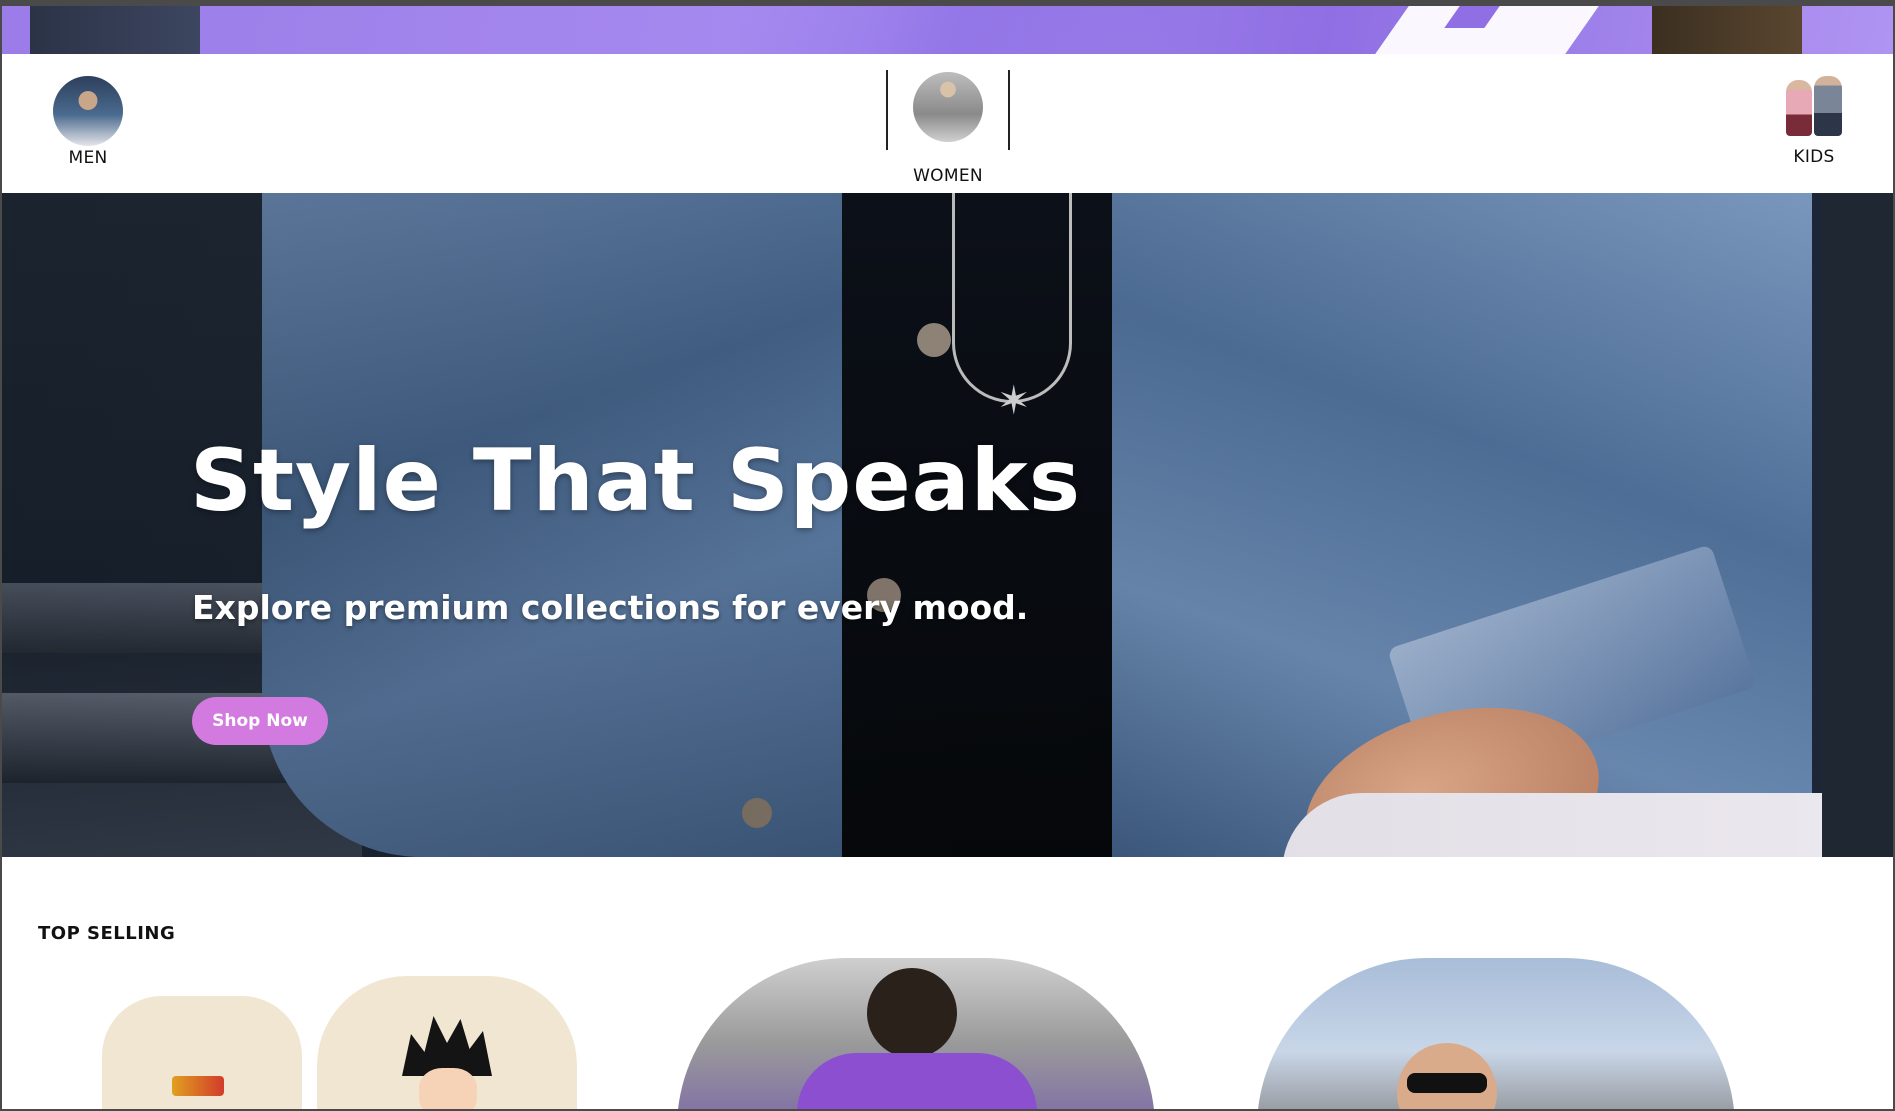 Image resolution: width=1895 pixels, height=1111 pixels. I want to click on promo-image-right, so click(1727, 30).